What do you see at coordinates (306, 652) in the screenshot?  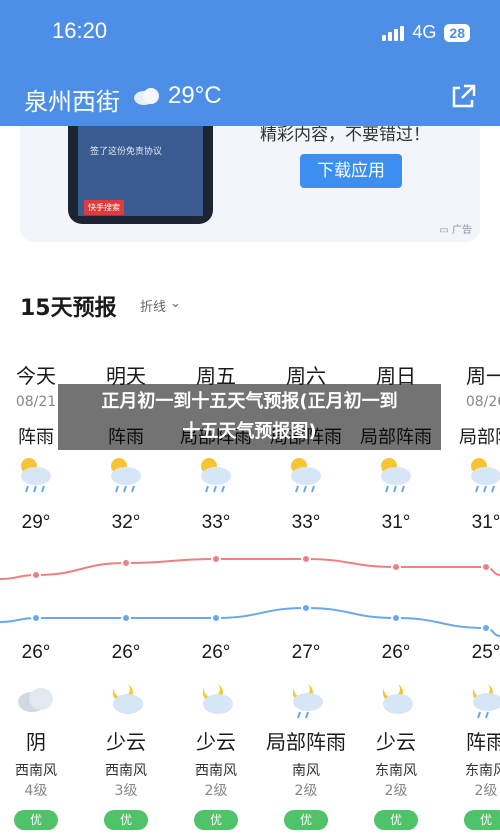 I see `low-temperature: 27°` at bounding box center [306, 652].